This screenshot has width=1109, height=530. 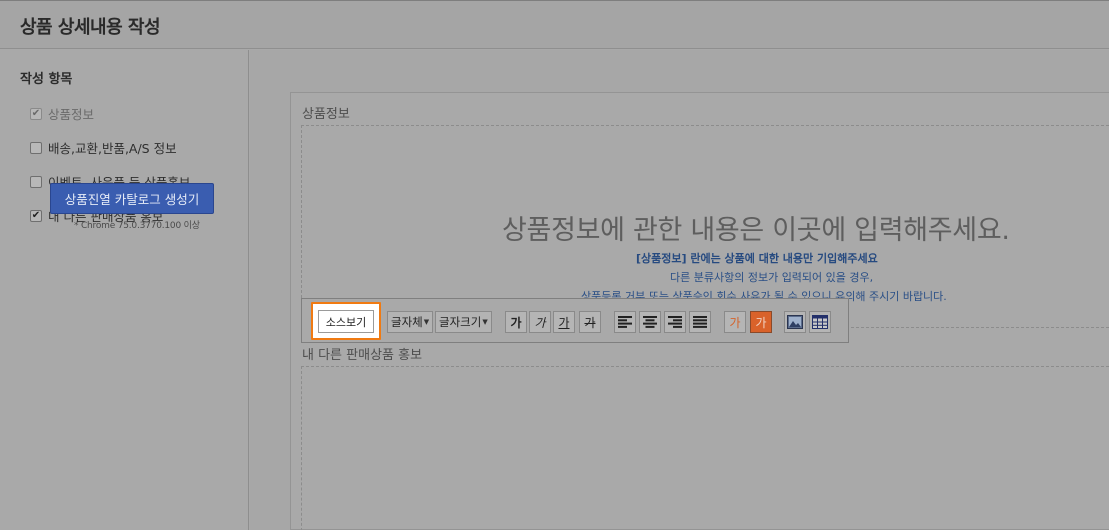 I want to click on strikethrough-button: 가, so click(x=590, y=322).